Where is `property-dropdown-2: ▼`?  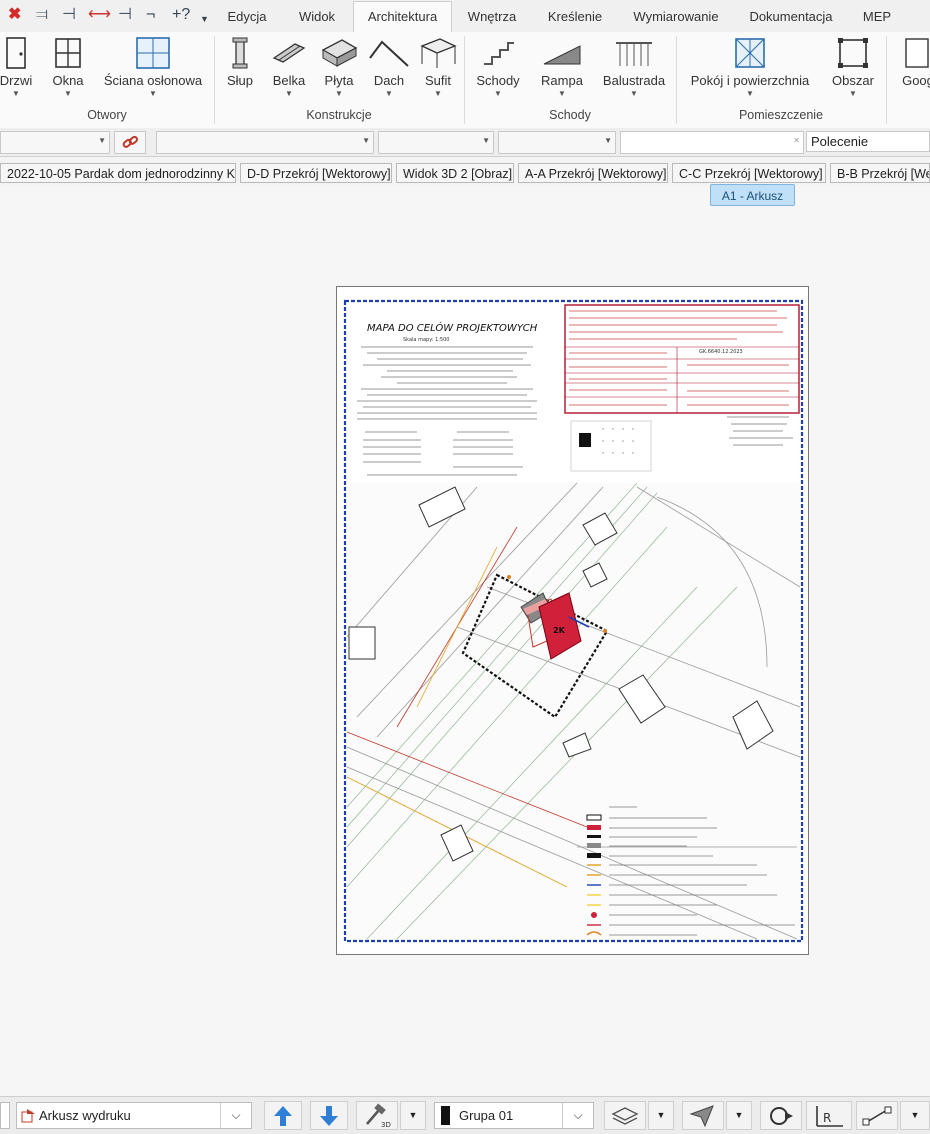
property-dropdown-2: ▼ is located at coordinates (265, 142).